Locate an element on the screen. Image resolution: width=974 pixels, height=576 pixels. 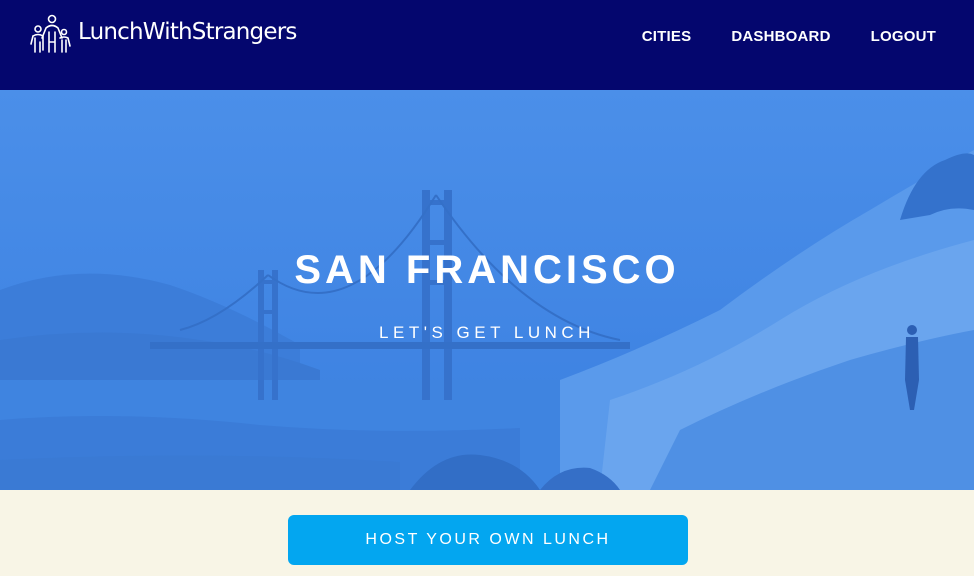
city-title: SAN FRANCISCO is located at coordinates (487, 270).